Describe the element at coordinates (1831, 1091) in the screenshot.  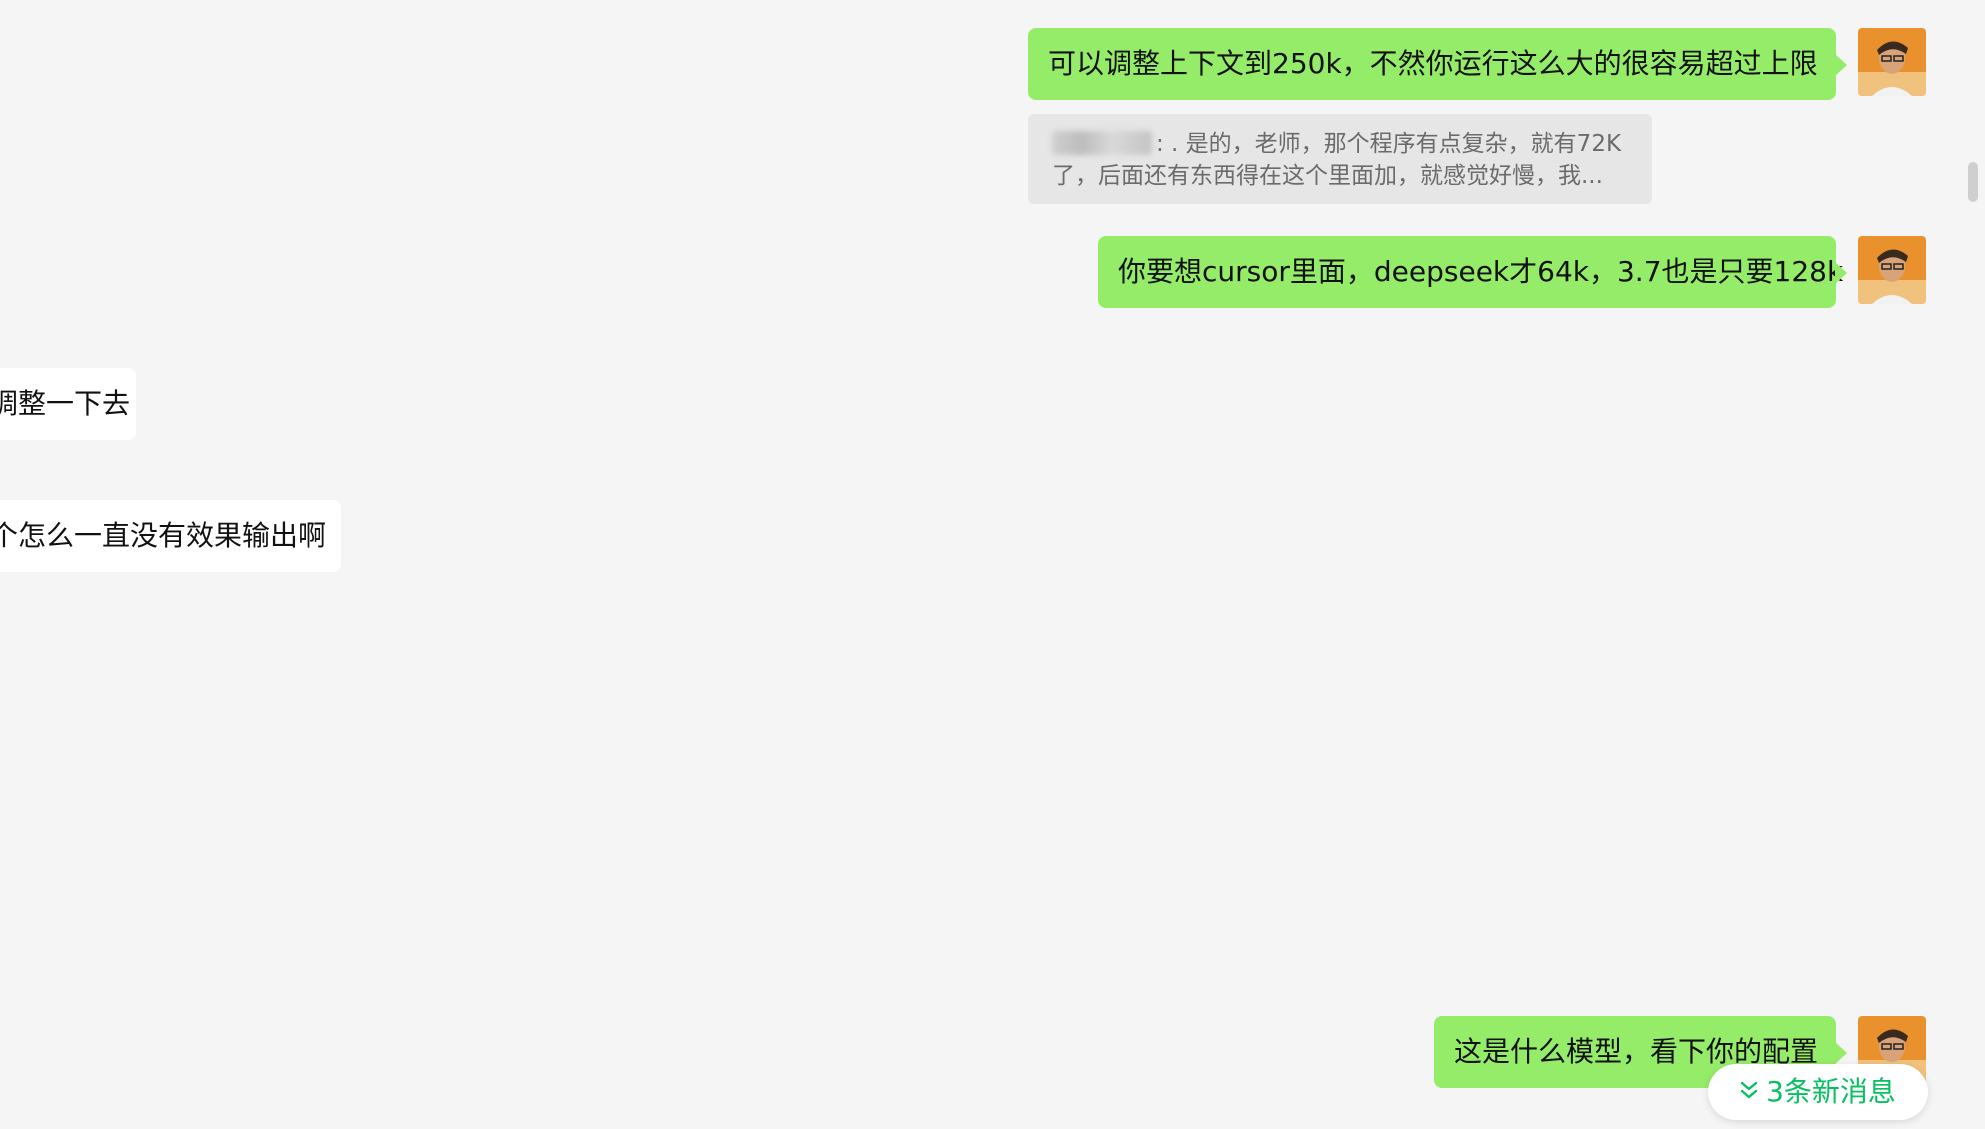
I see `new-messages-label: 3条新消息` at that location.